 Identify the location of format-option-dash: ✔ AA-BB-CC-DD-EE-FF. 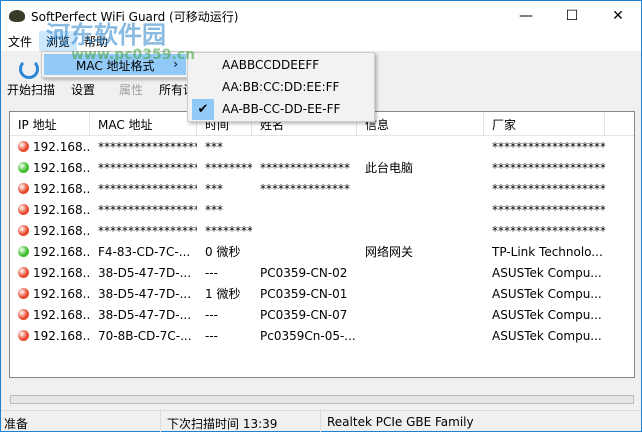
(281, 109).